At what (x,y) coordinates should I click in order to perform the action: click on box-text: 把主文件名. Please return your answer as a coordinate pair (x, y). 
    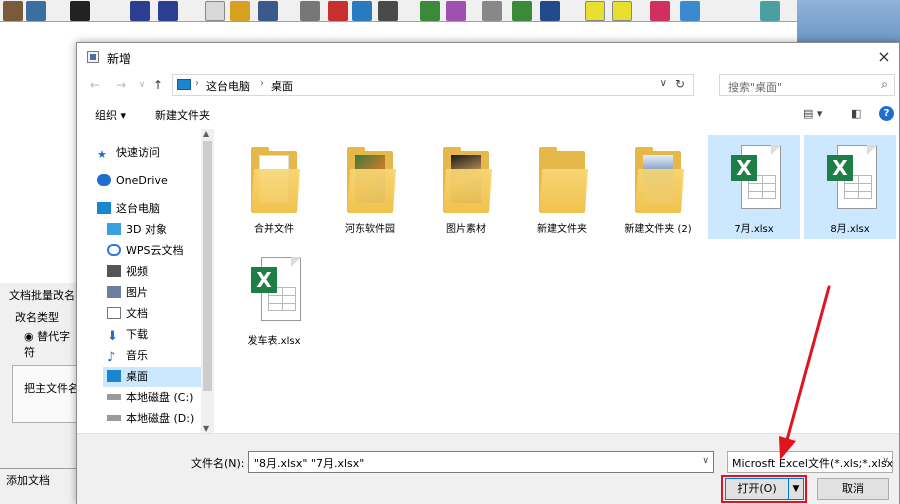
    Looking at the image, I should click on (51, 388).